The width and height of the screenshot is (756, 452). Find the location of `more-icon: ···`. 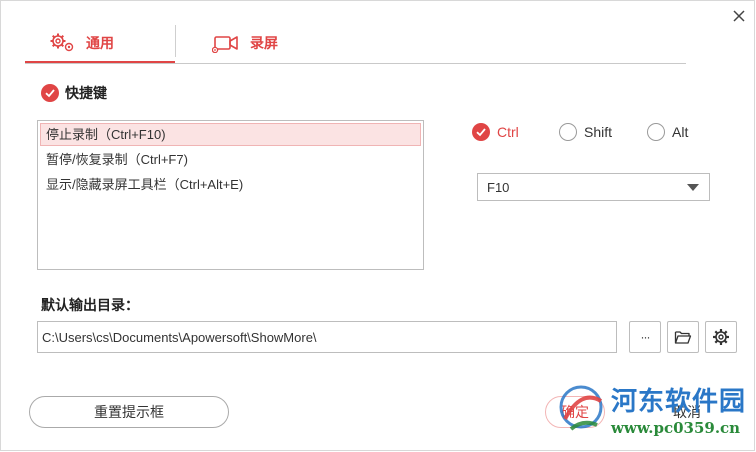

more-icon: ··· is located at coordinates (645, 337).